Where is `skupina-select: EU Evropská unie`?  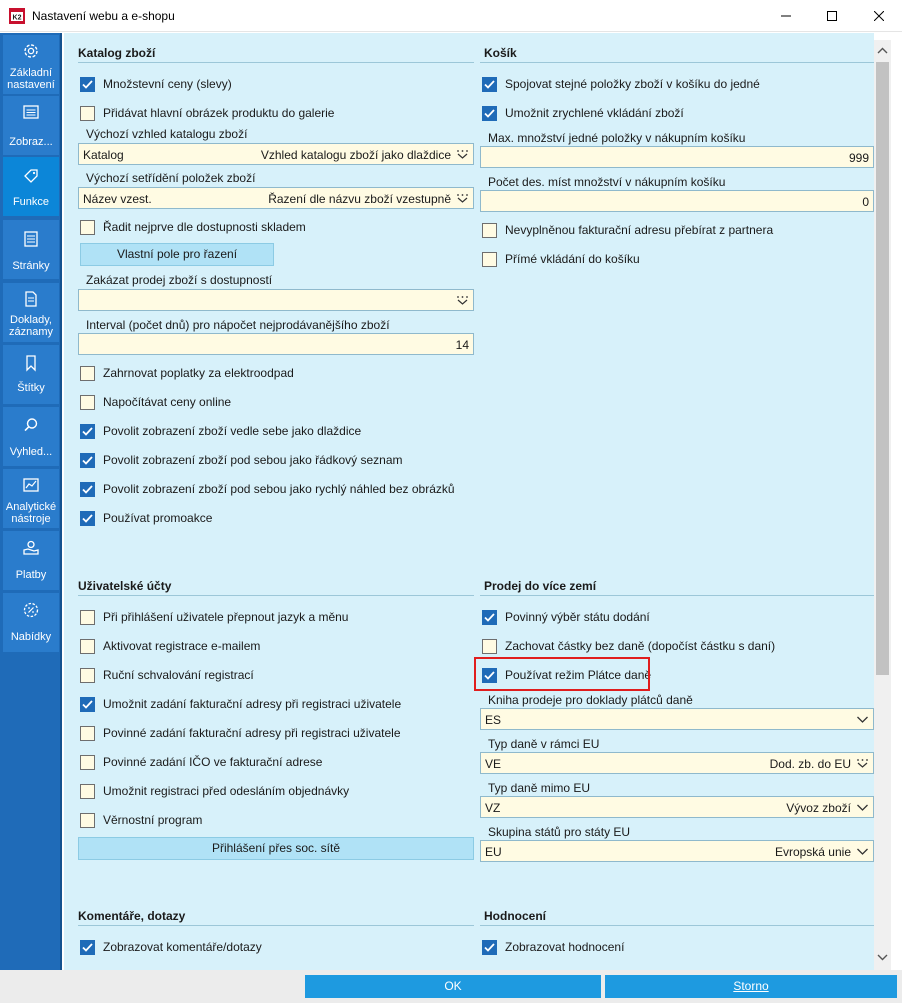
skupina-select: EU Evropská unie is located at coordinates (677, 851).